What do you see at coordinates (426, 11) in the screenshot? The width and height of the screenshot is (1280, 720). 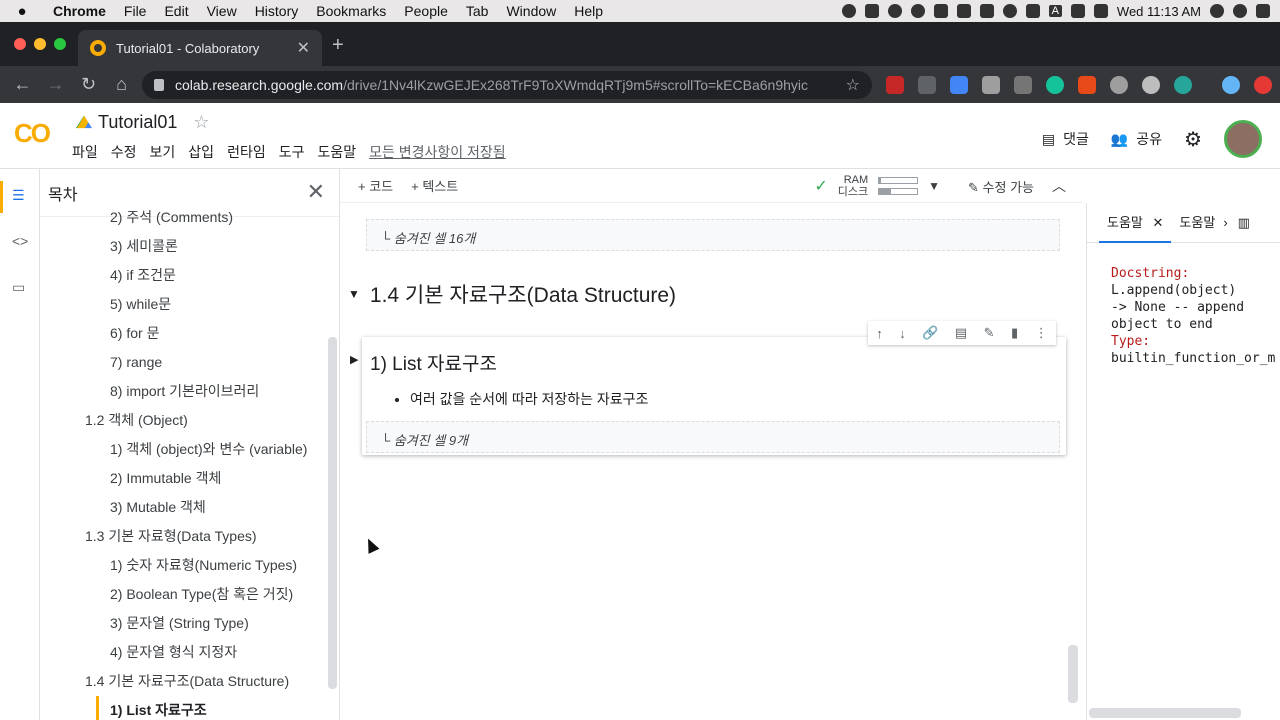 I see `menu-people: People` at bounding box center [426, 11].